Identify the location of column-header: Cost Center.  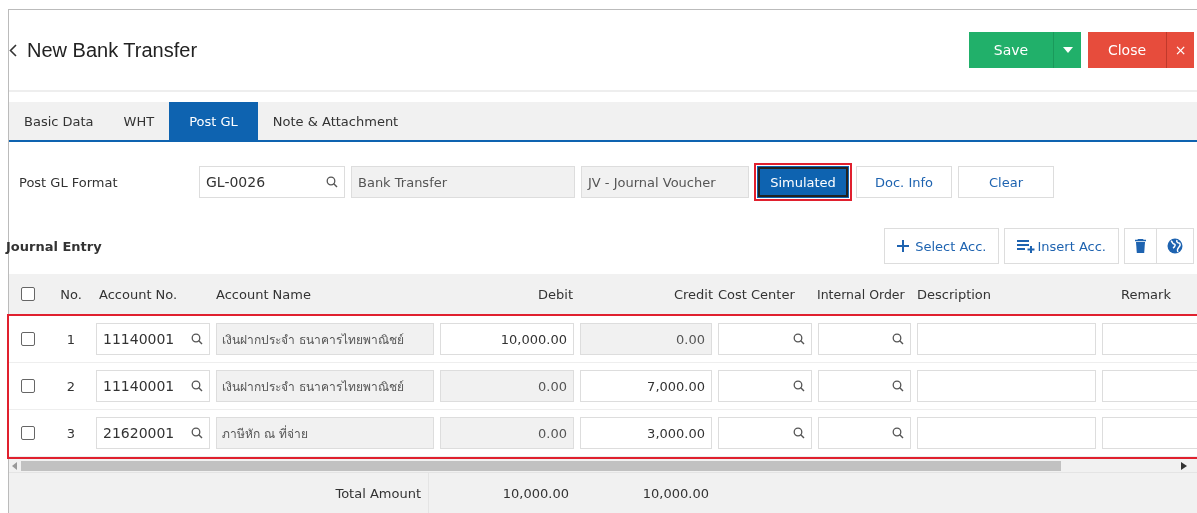
(756, 294).